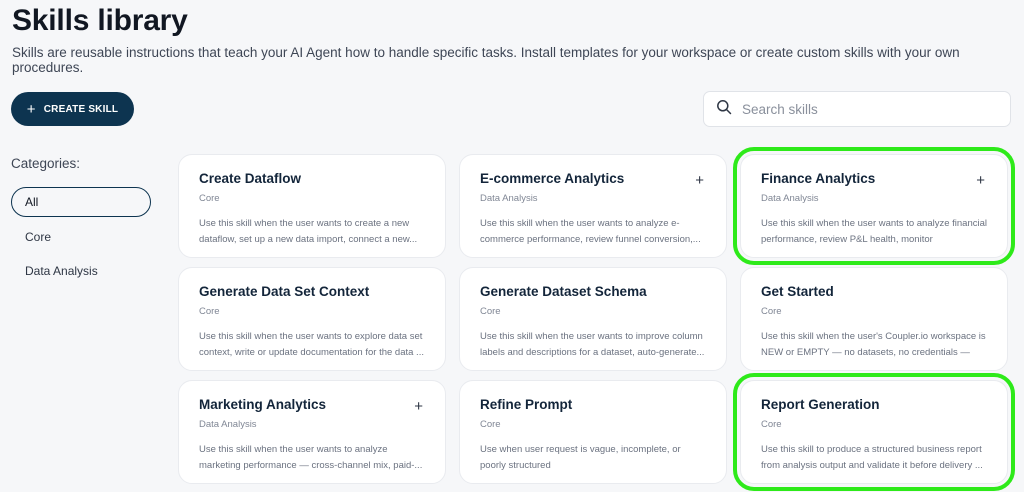 The image size is (1024, 492). What do you see at coordinates (552, 178) in the screenshot?
I see `skill-card-title: E-commerce Analytics` at bounding box center [552, 178].